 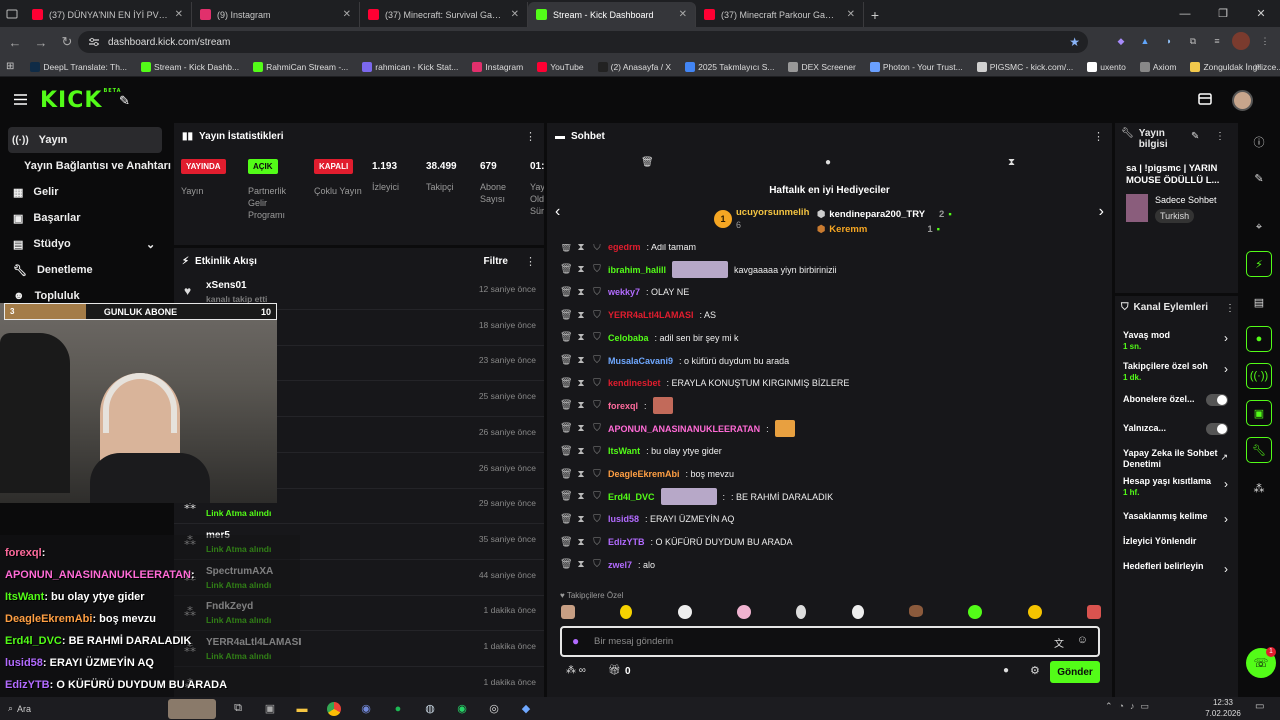 What do you see at coordinates (624, 451) in the screenshot?
I see `chat-username: ItsWant` at bounding box center [624, 451].